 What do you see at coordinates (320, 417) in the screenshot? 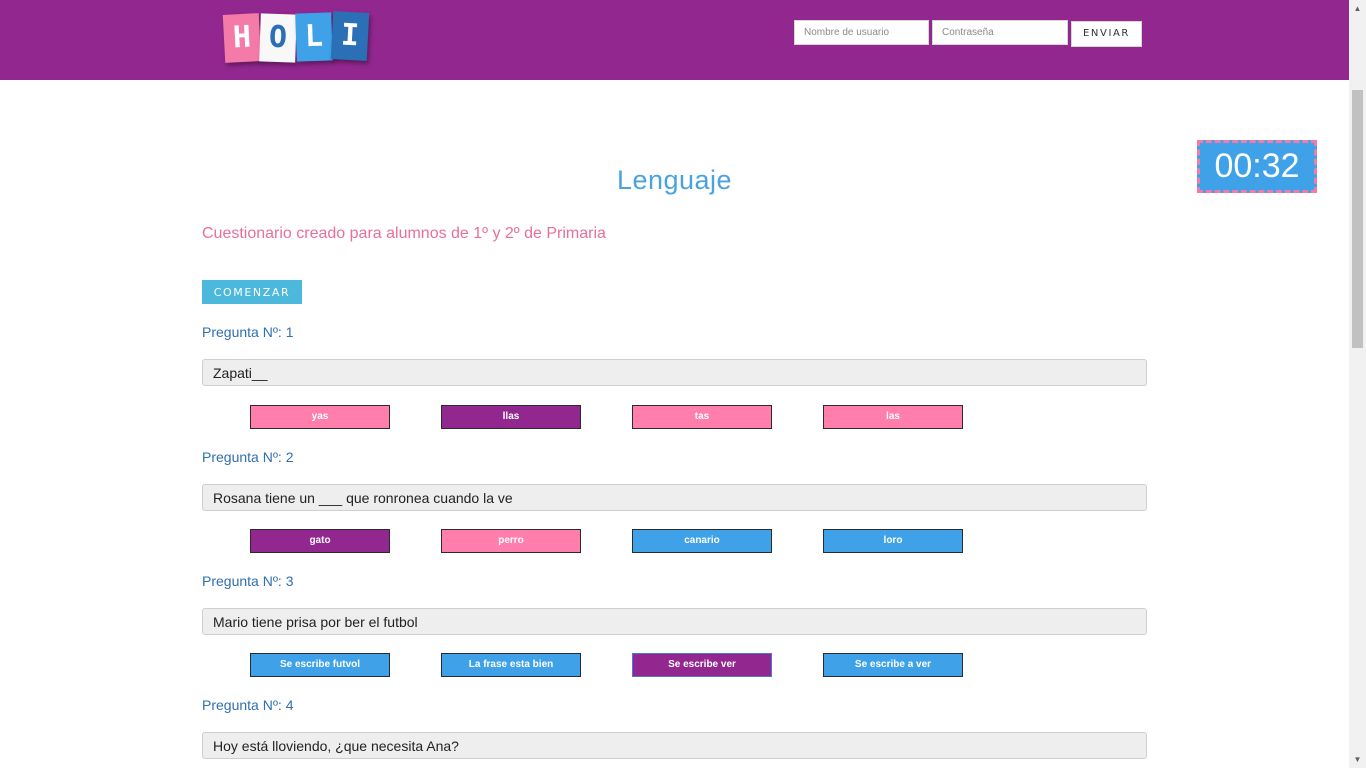
I see `q1-option-yas: yas` at bounding box center [320, 417].